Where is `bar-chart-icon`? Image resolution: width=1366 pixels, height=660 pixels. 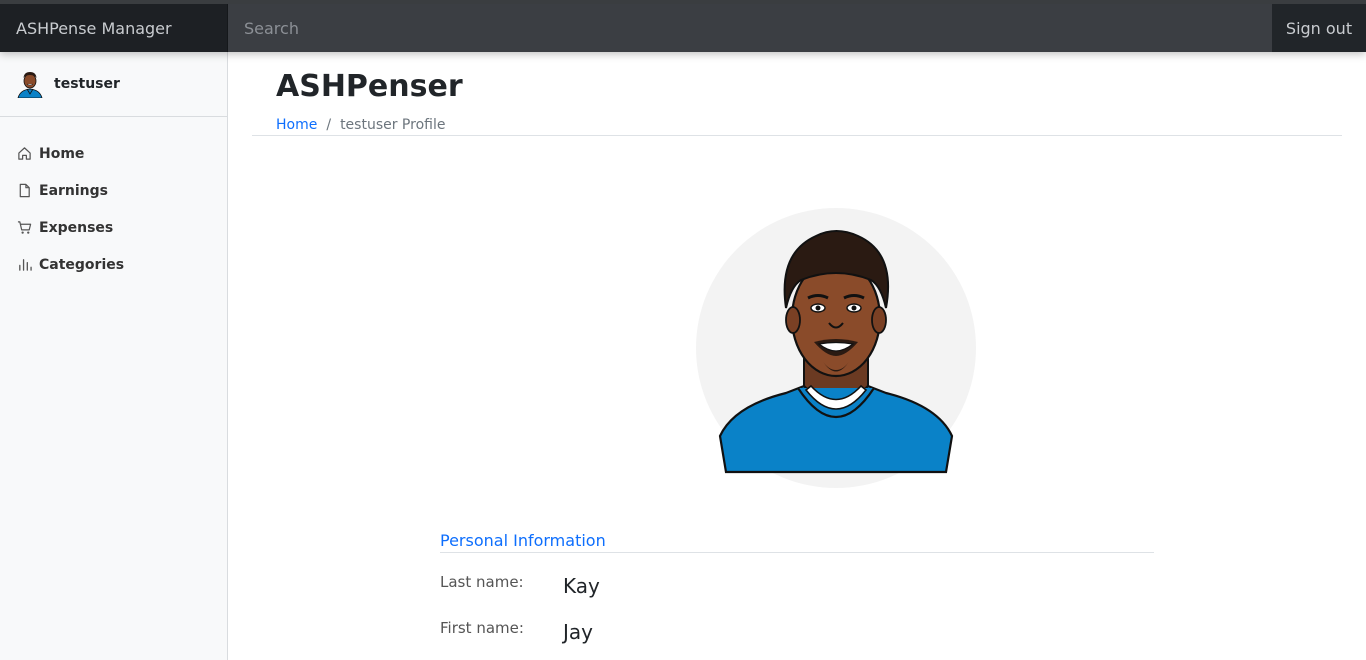
bar-chart-icon is located at coordinates (24, 265).